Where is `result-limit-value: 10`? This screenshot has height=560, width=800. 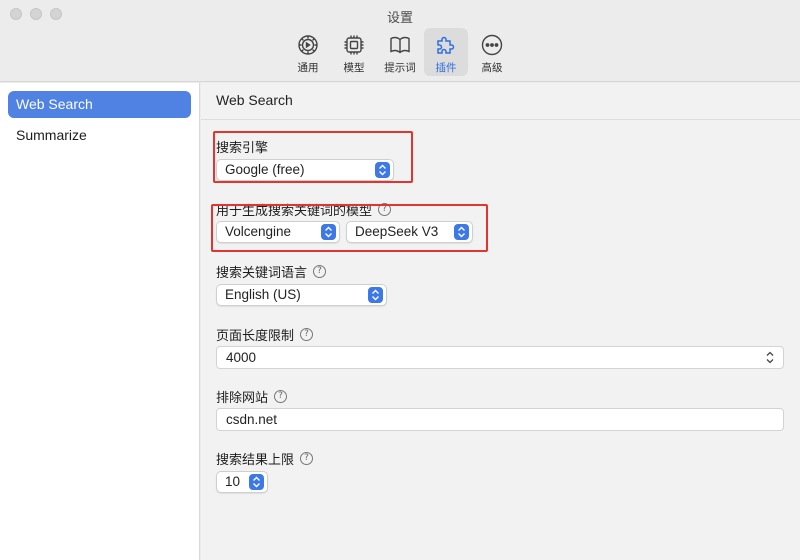 result-limit-value: 10 is located at coordinates (233, 481).